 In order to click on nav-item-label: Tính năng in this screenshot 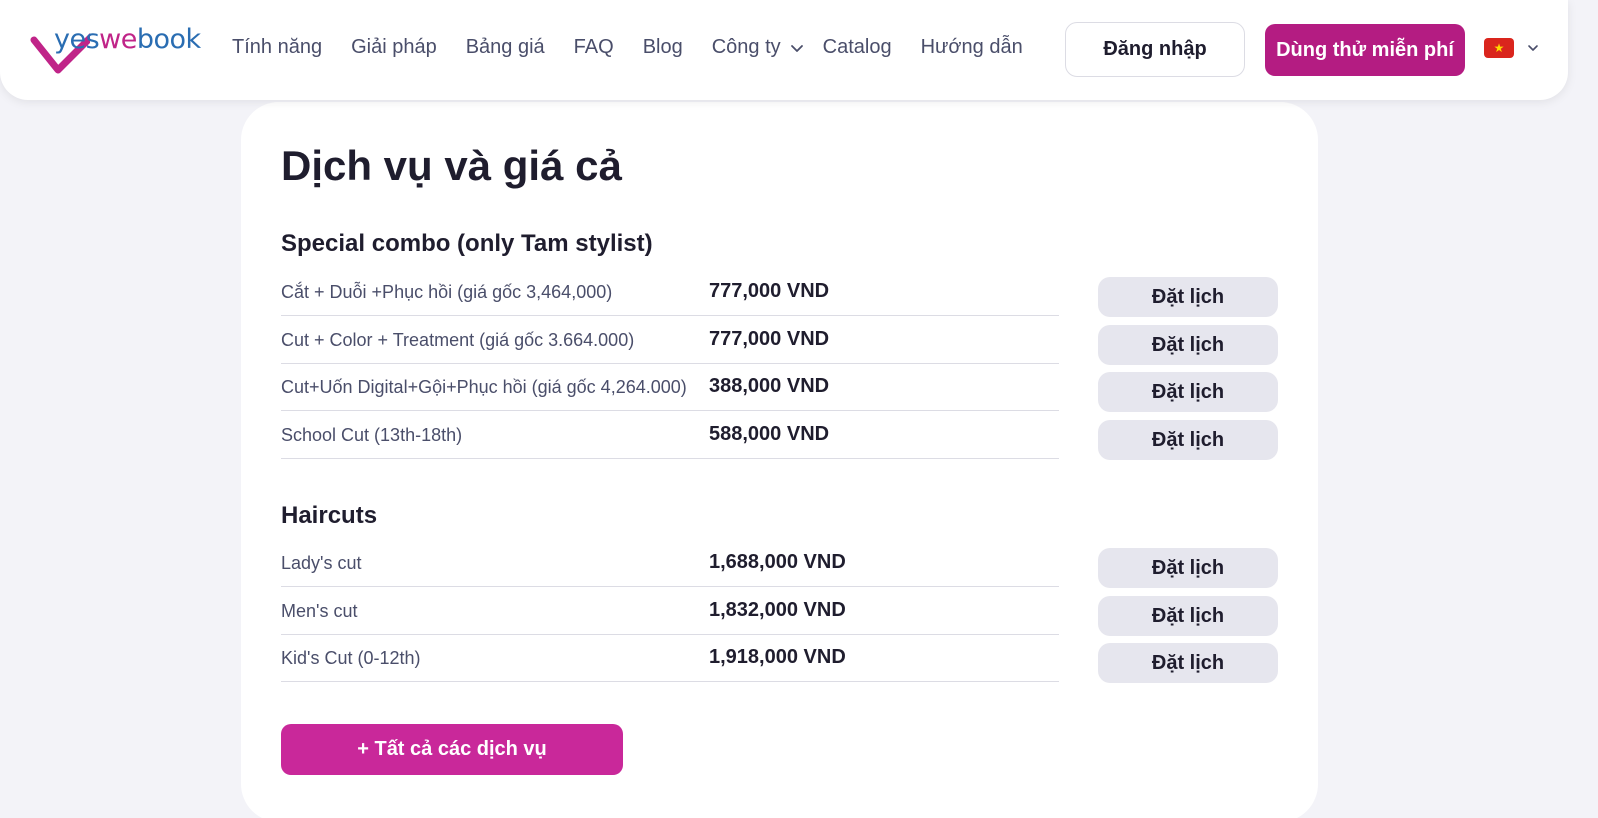, I will do `click(277, 47)`.